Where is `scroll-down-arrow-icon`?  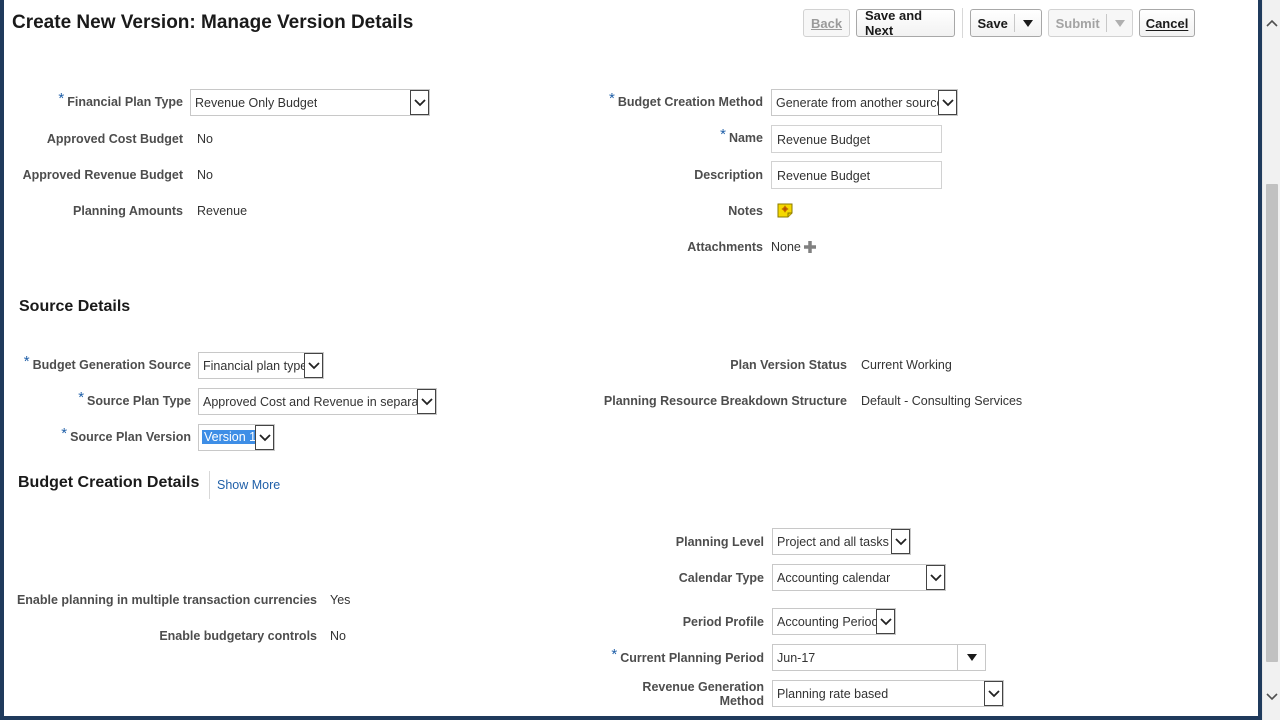
scroll-down-arrow-icon is located at coordinates (1271, 697).